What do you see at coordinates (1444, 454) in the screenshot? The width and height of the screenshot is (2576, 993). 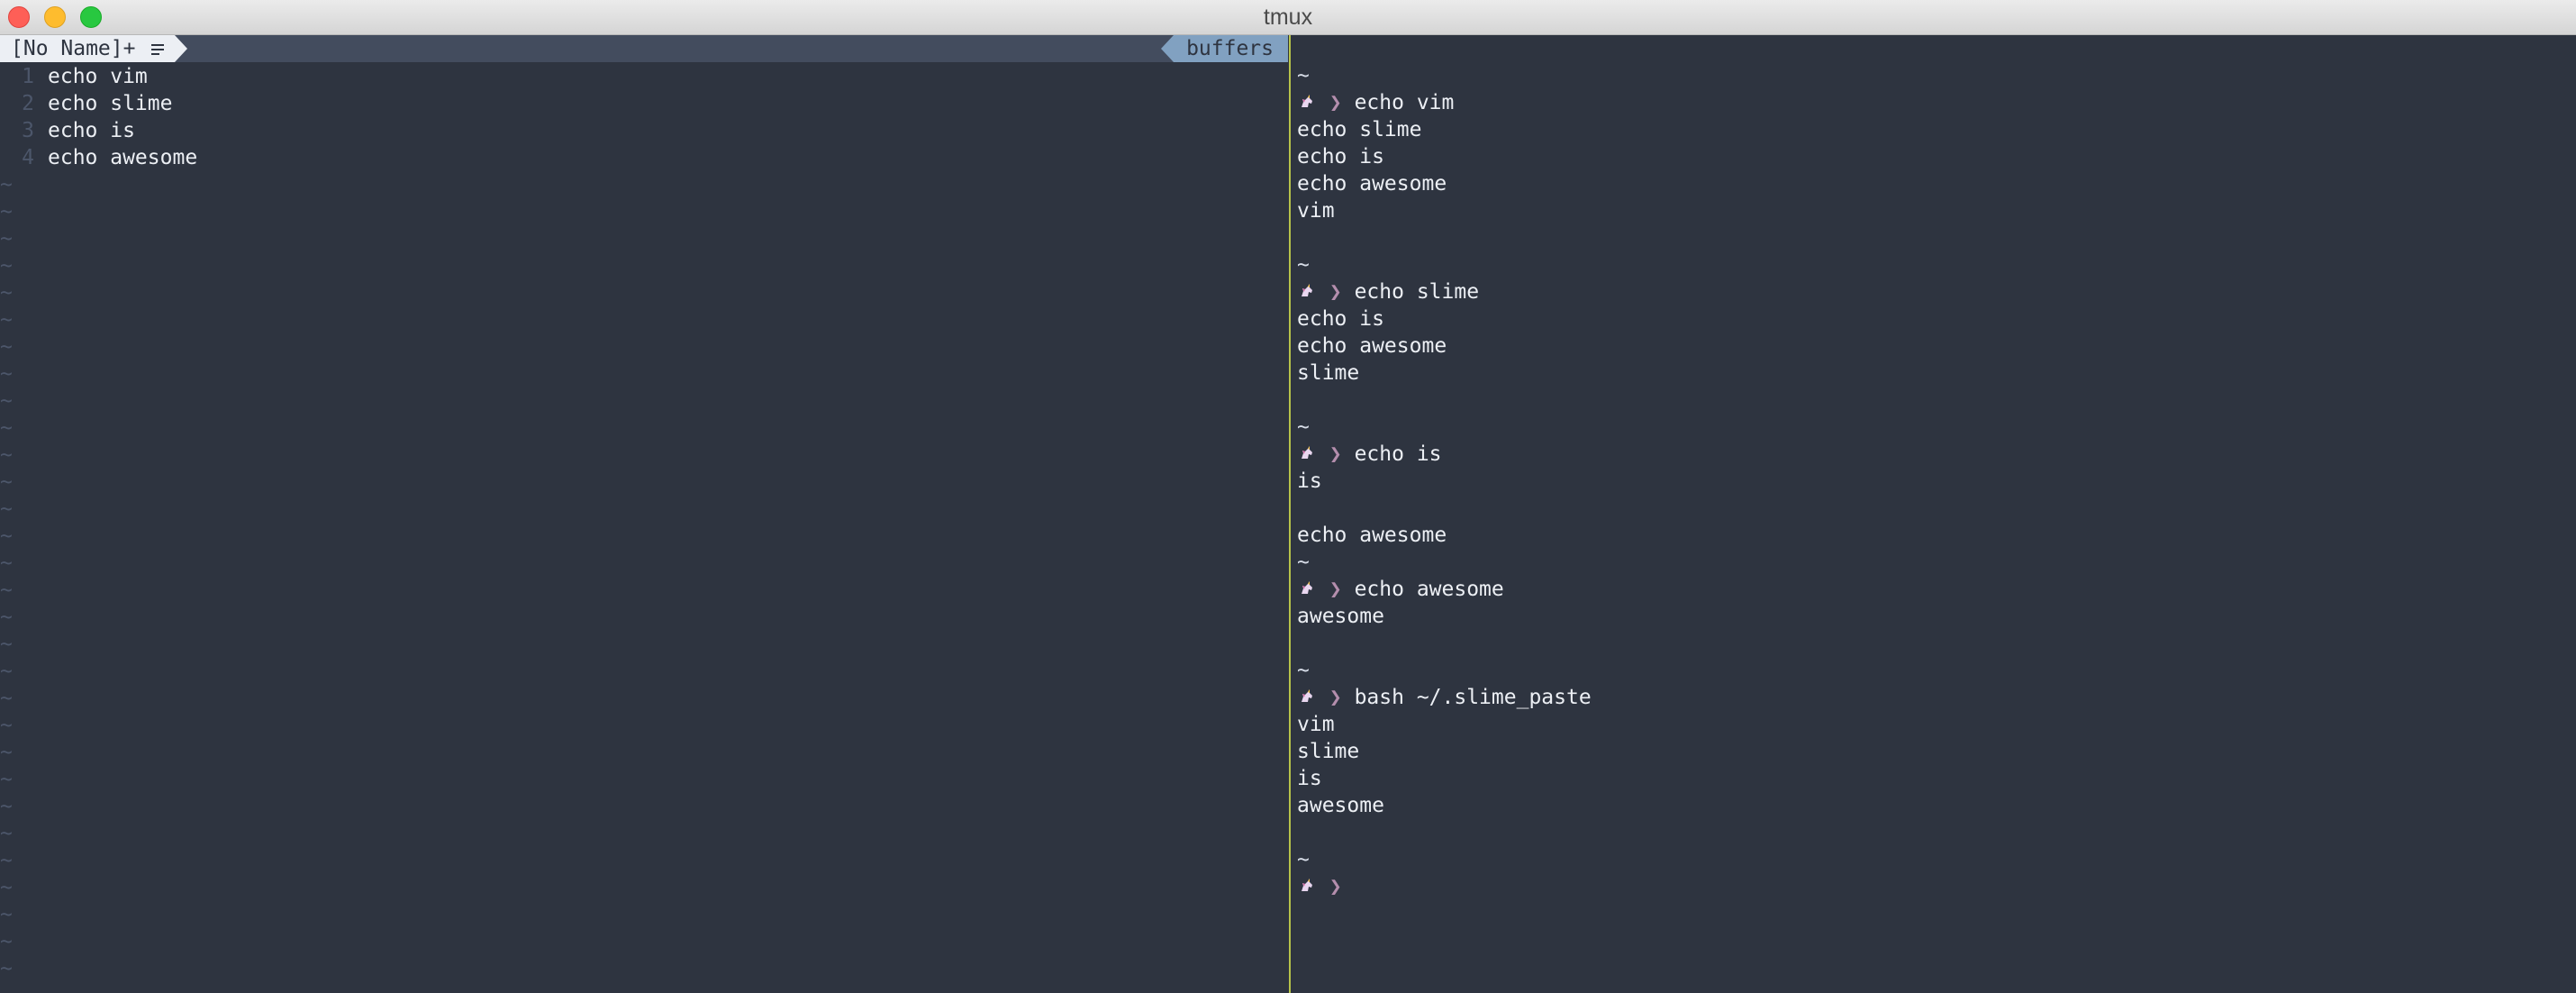 I see `terminal-prompt-line: ❯ echo is` at bounding box center [1444, 454].